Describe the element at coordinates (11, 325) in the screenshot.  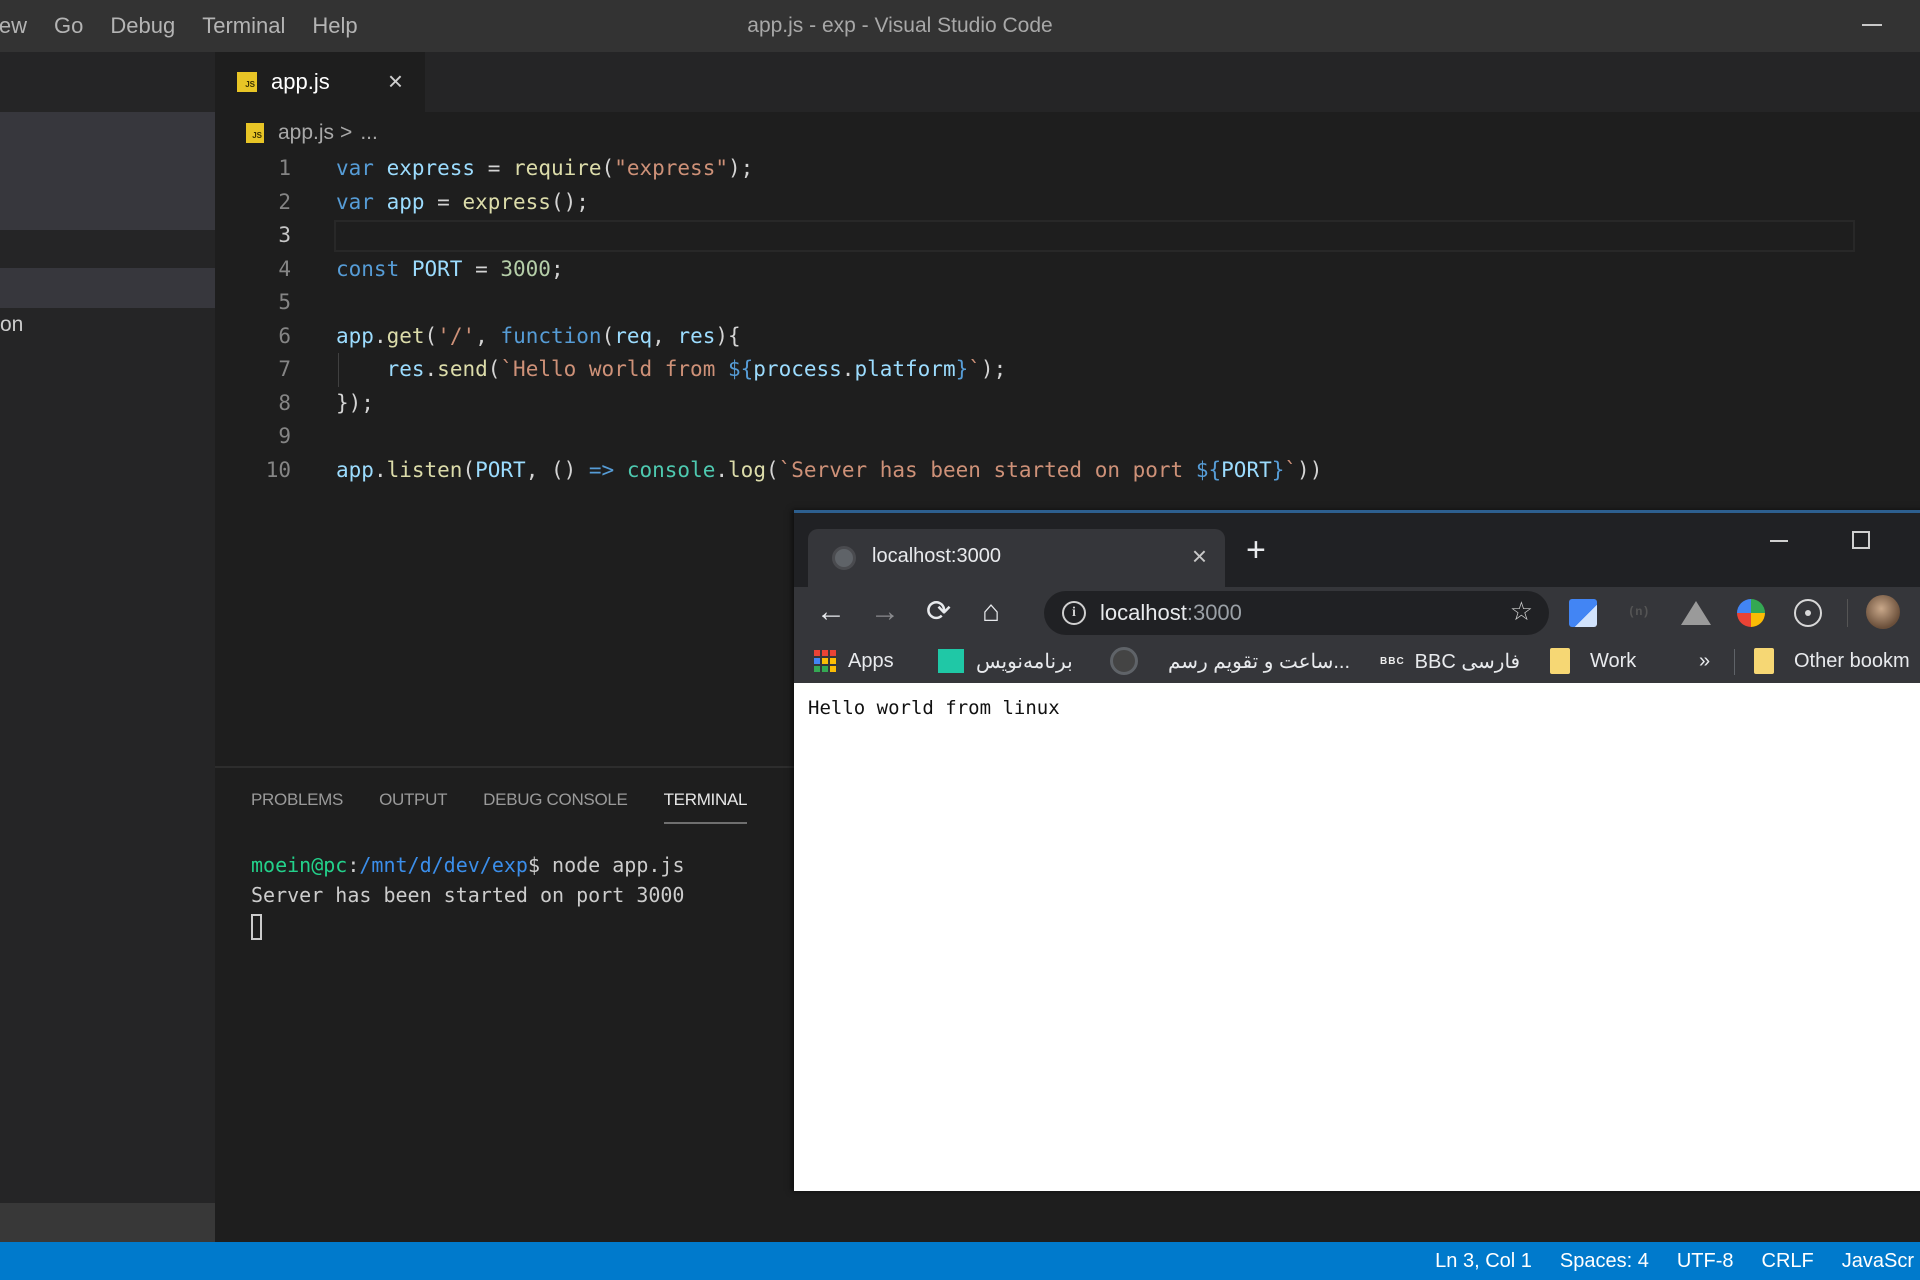
I see `sidebar-item-label: on` at that location.